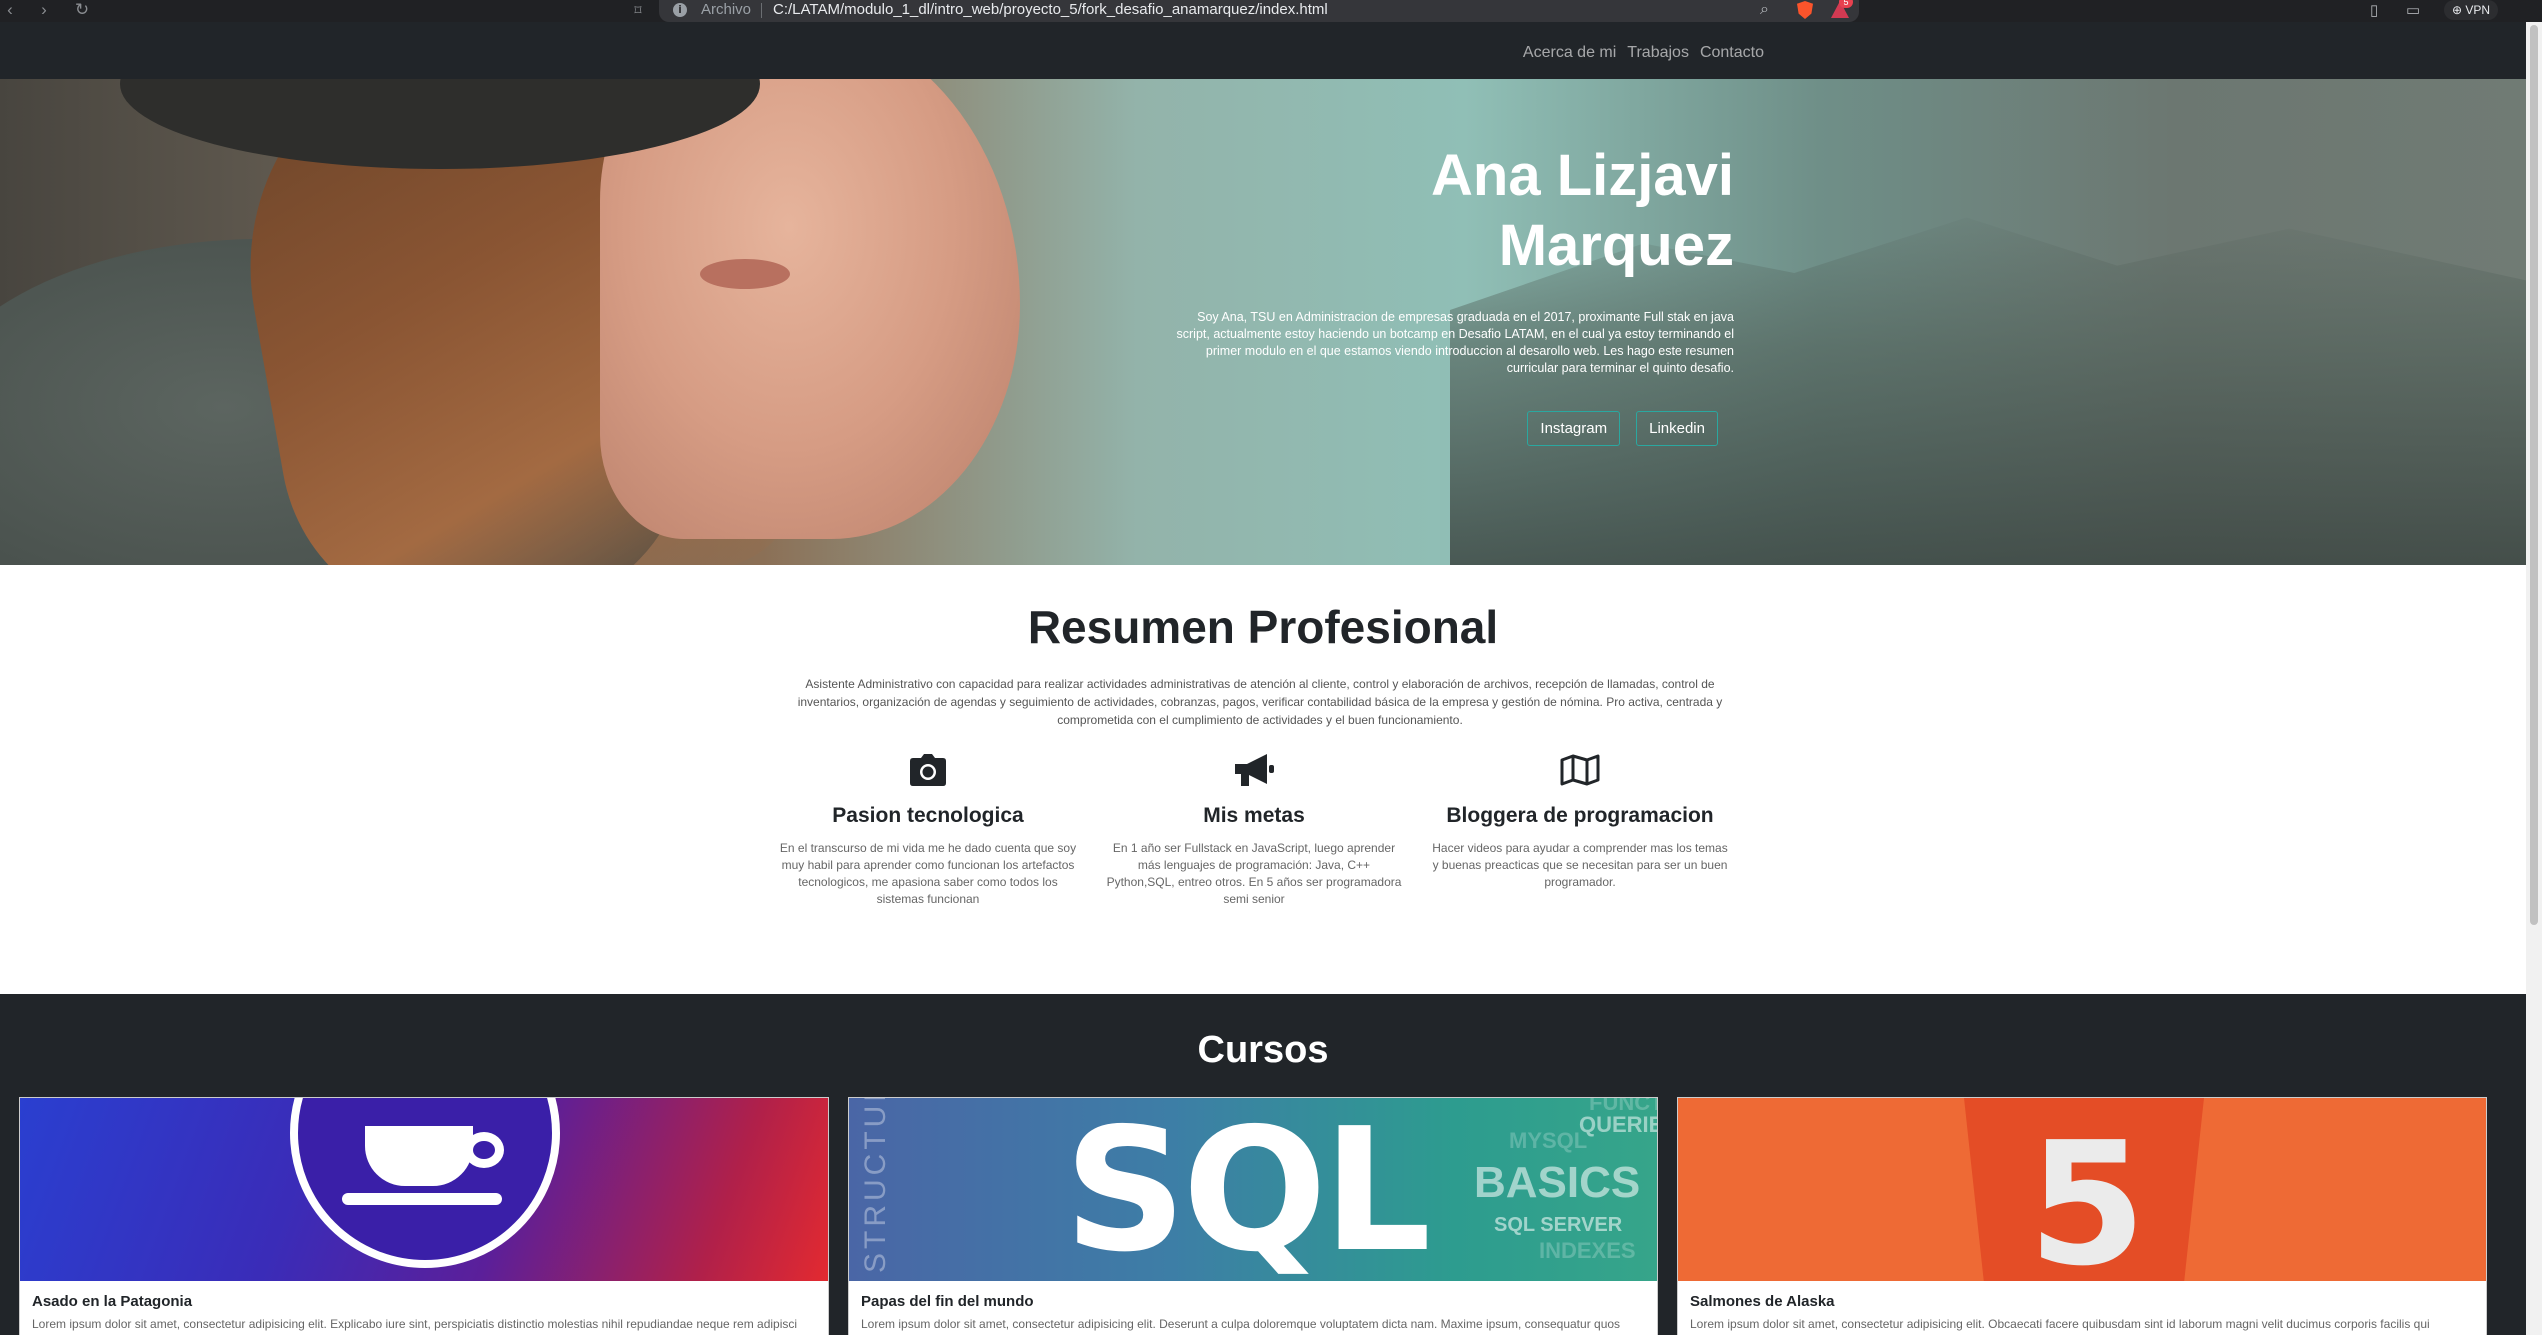 This screenshot has width=2542, height=1335. Describe the element at coordinates (680, 10) in the screenshot. I see `info-icon: i` at that location.